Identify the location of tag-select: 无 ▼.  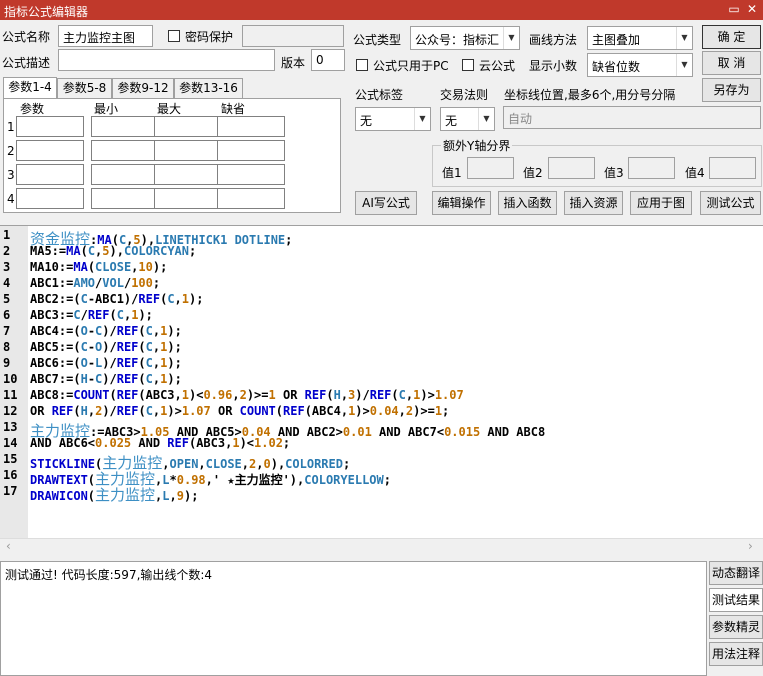
(393, 119).